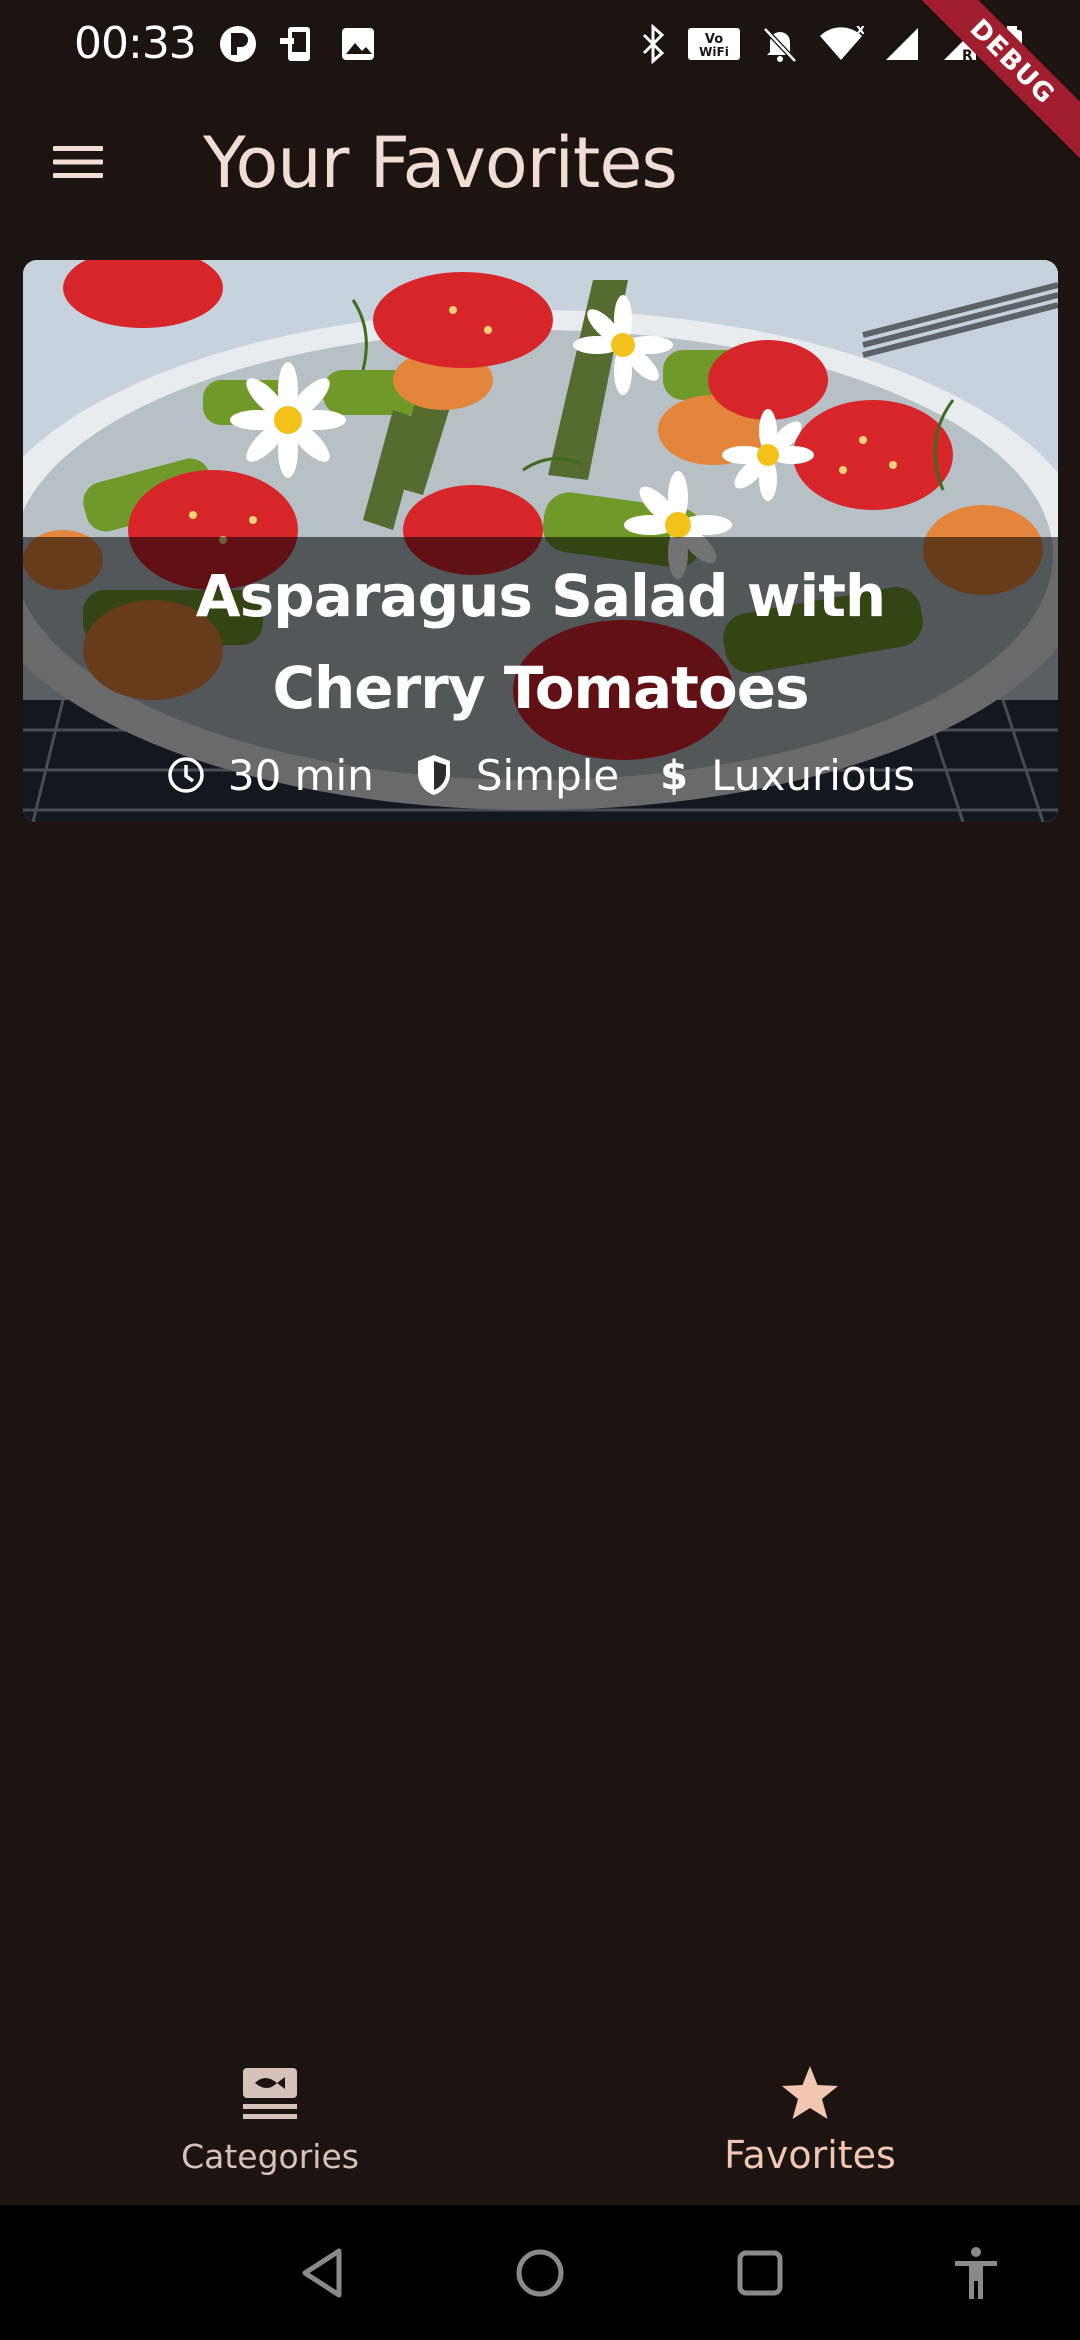 Image resolution: width=1080 pixels, height=2340 pixels. What do you see at coordinates (434, 775) in the screenshot?
I see `shield-icon` at bounding box center [434, 775].